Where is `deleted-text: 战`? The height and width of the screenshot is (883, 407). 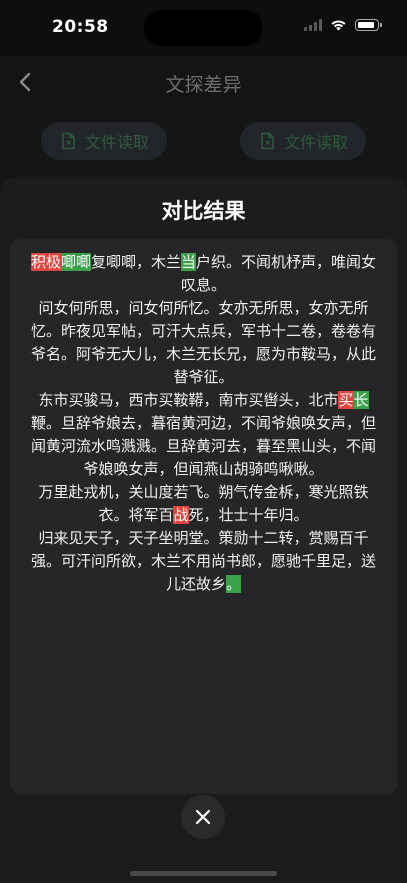 deleted-text: 战 is located at coordinates (181, 515).